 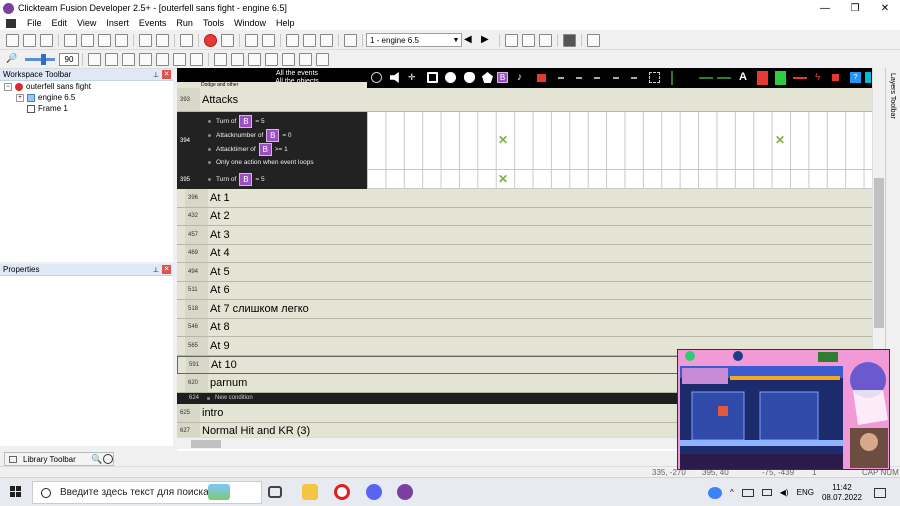 What do you see at coordinates (250, 135) in the screenshot?
I see `condition-line: Attacknumber of B = 0` at bounding box center [250, 135].